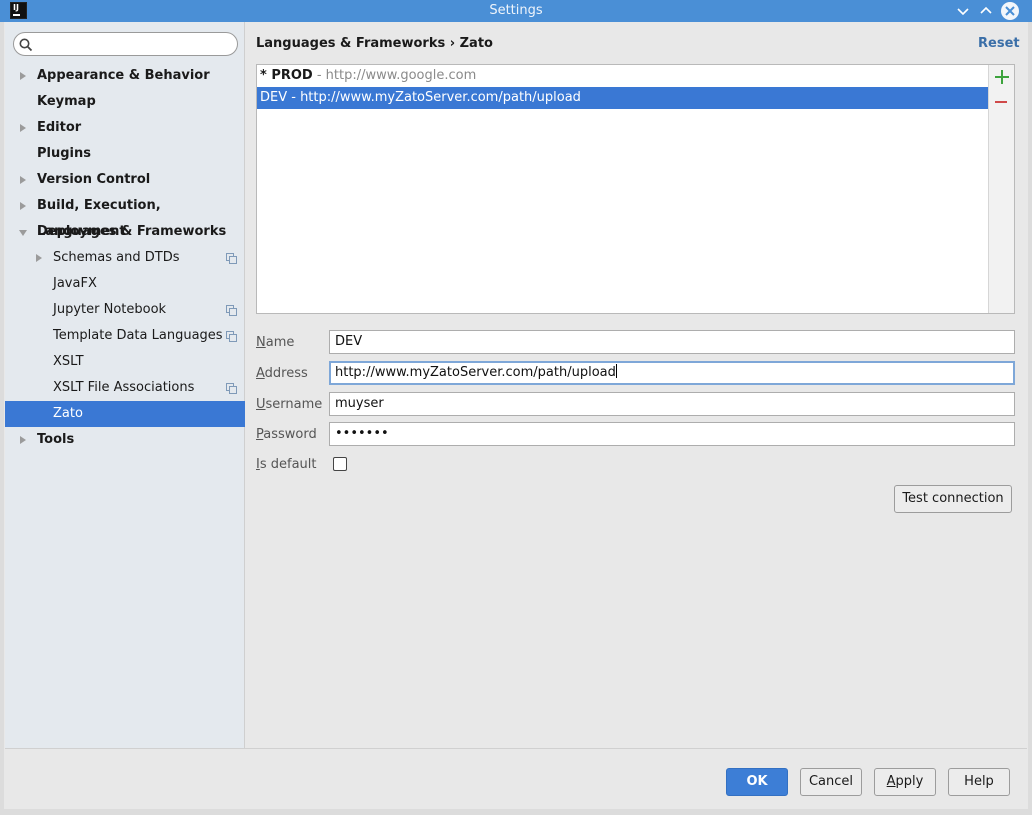  Describe the element at coordinates (999, 43) in the screenshot. I see `reset-link: Reset` at that location.